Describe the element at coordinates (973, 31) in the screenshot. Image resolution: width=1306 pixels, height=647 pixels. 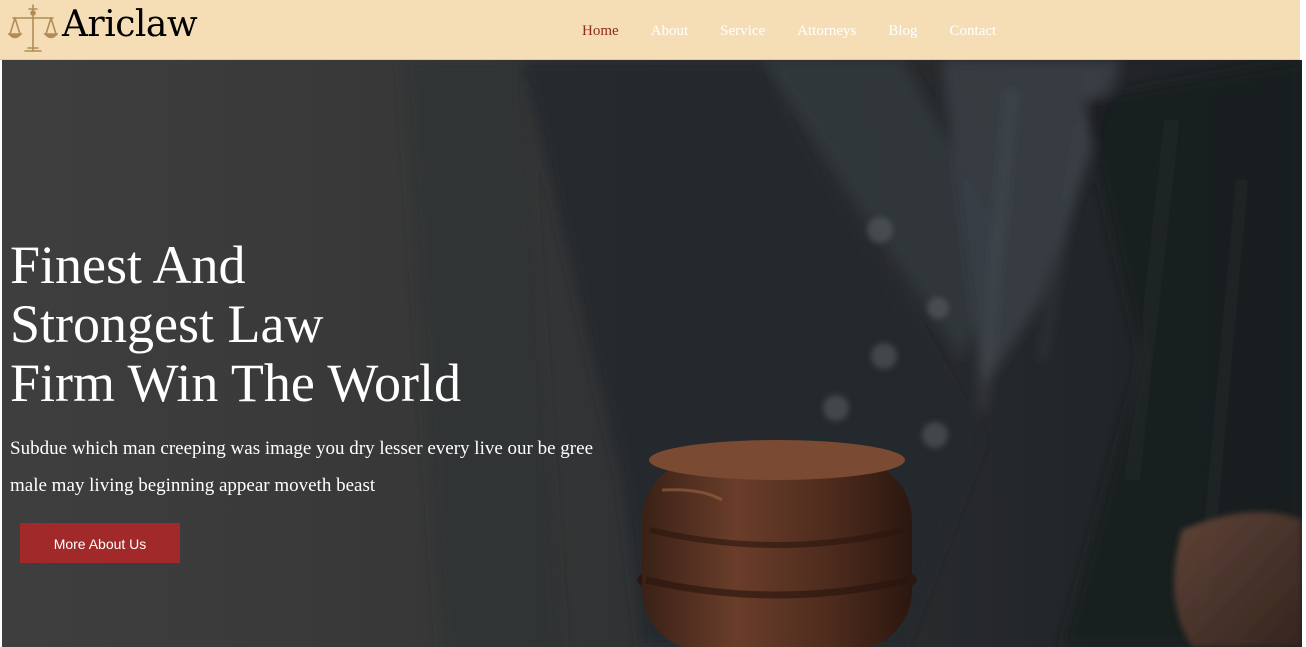
I see `nav-item-contact: Contact` at that location.